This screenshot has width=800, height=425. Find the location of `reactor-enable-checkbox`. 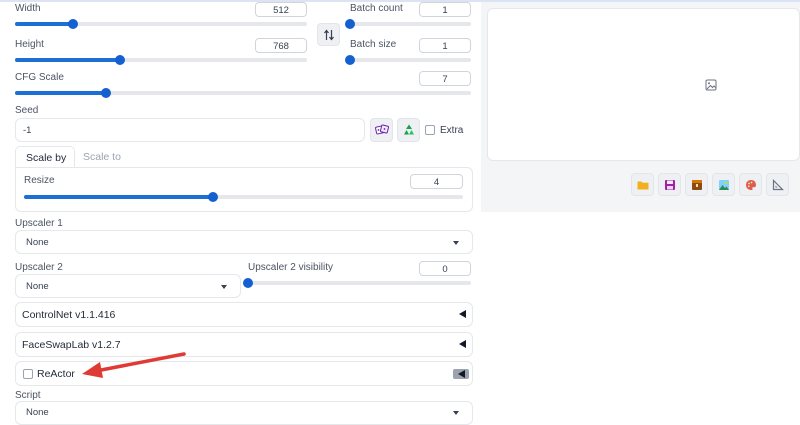

reactor-enable-checkbox is located at coordinates (28, 374).